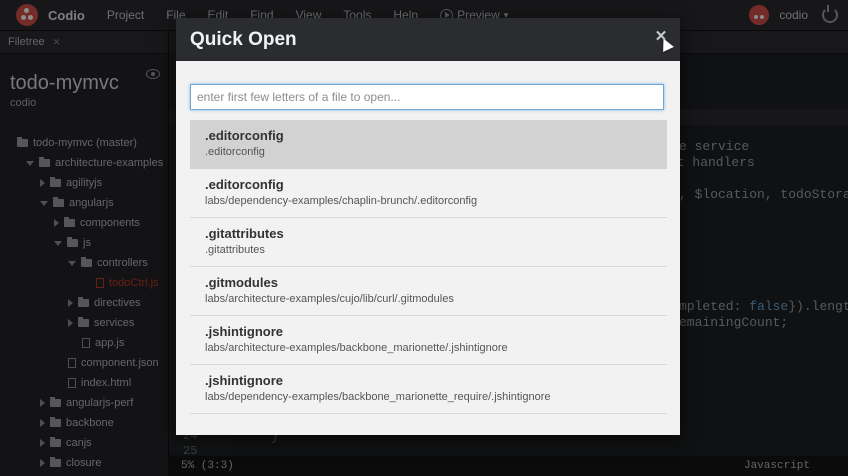  Describe the element at coordinates (244, 233) in the screenshot. I see `result-filename: .gitattributes` at that location.